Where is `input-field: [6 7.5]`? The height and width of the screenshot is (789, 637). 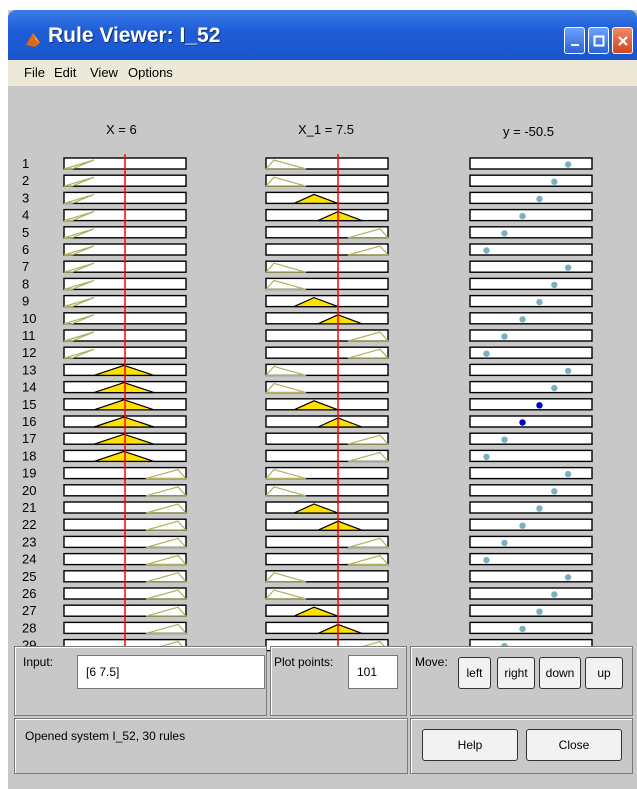
input-field: [6 7.5] is located at coordinates (171, 672).